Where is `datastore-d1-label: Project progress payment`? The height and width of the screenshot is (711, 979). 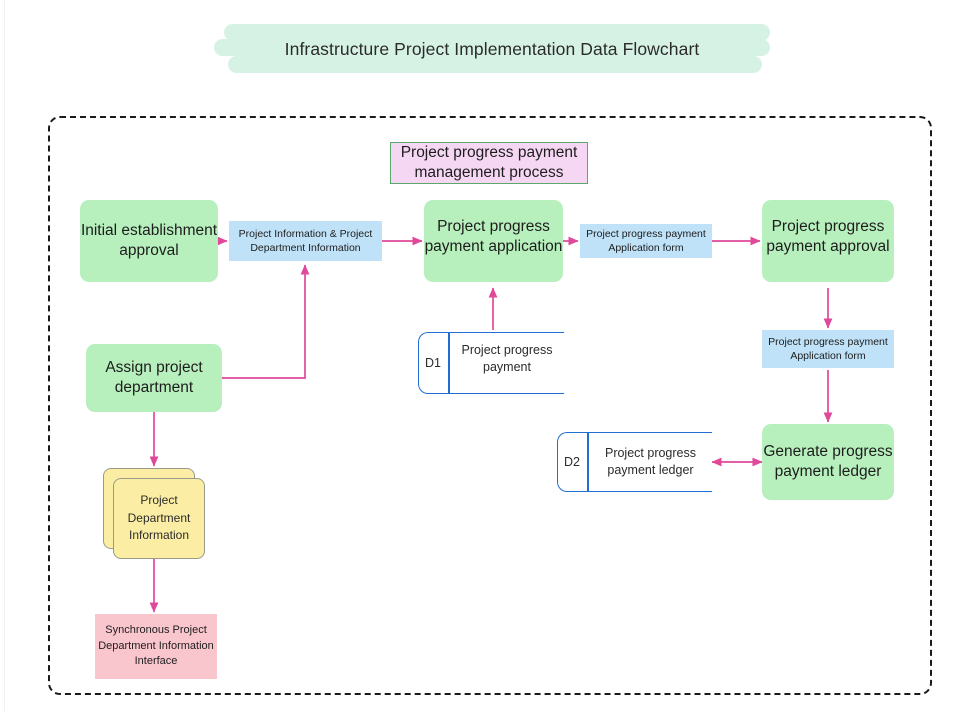 datastore-d1-label: Project progress payment is located at coordinates (507, 358).